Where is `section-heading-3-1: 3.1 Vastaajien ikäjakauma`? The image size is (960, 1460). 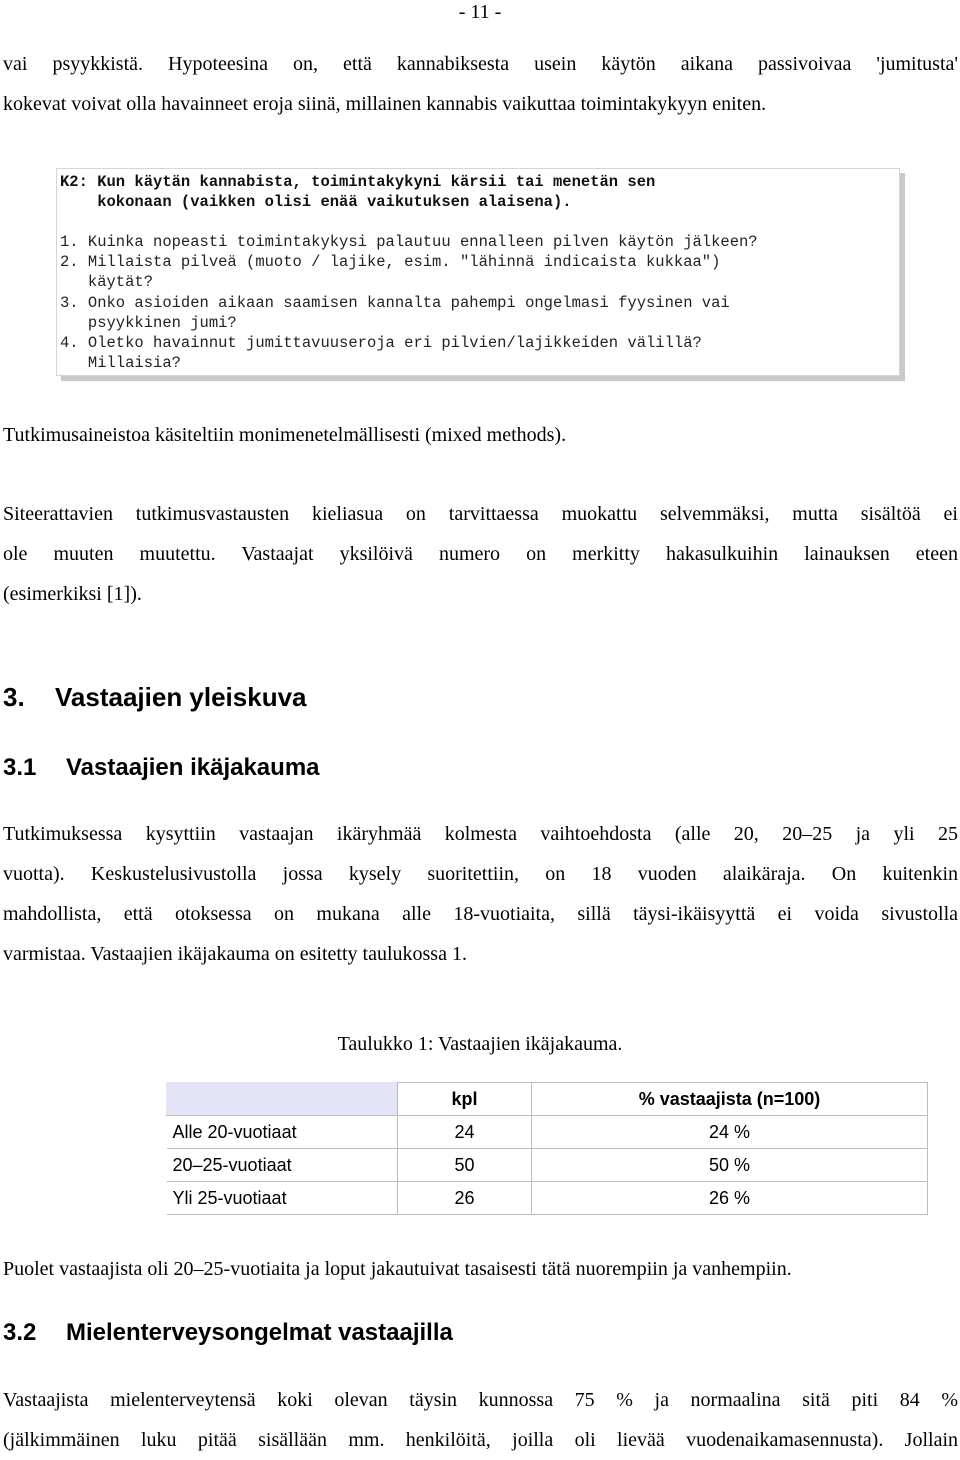
section-heading-3-1: 3.1 Vastaajien ikäjakauma is located at coordinates (161, 768).